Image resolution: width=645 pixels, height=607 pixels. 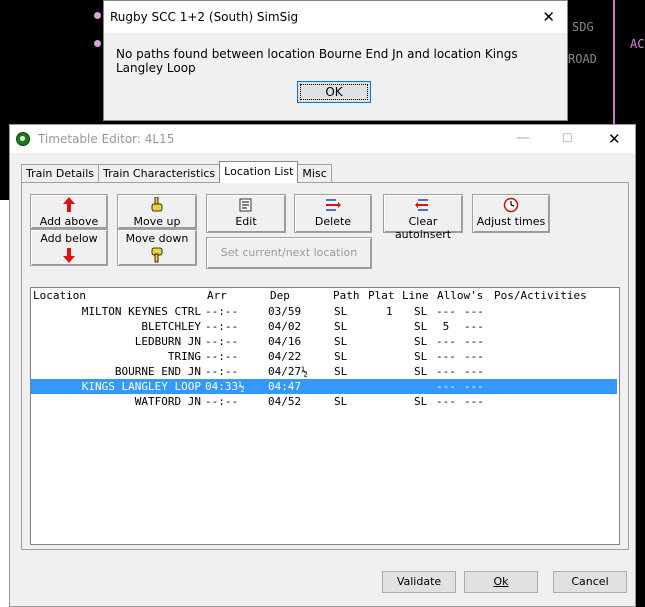 I want to click on column-header-dep: Dep, so click(x=280, y=295).